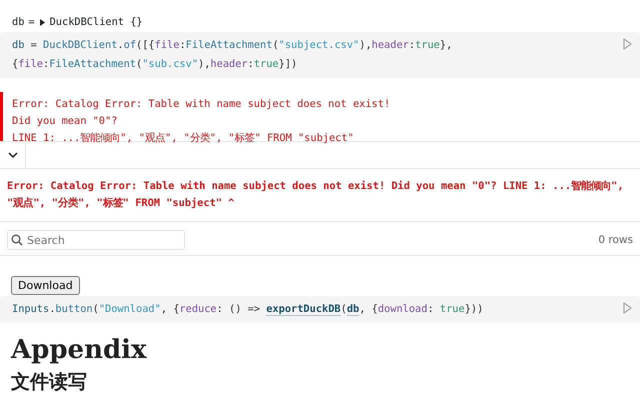 The width and height of the screenshot is (640, 400). Describe the element at coordinates (202, 104) in the screenshot. I see `error-message: Error: Catalog Error: Table with name subject does not exist!` at that location.